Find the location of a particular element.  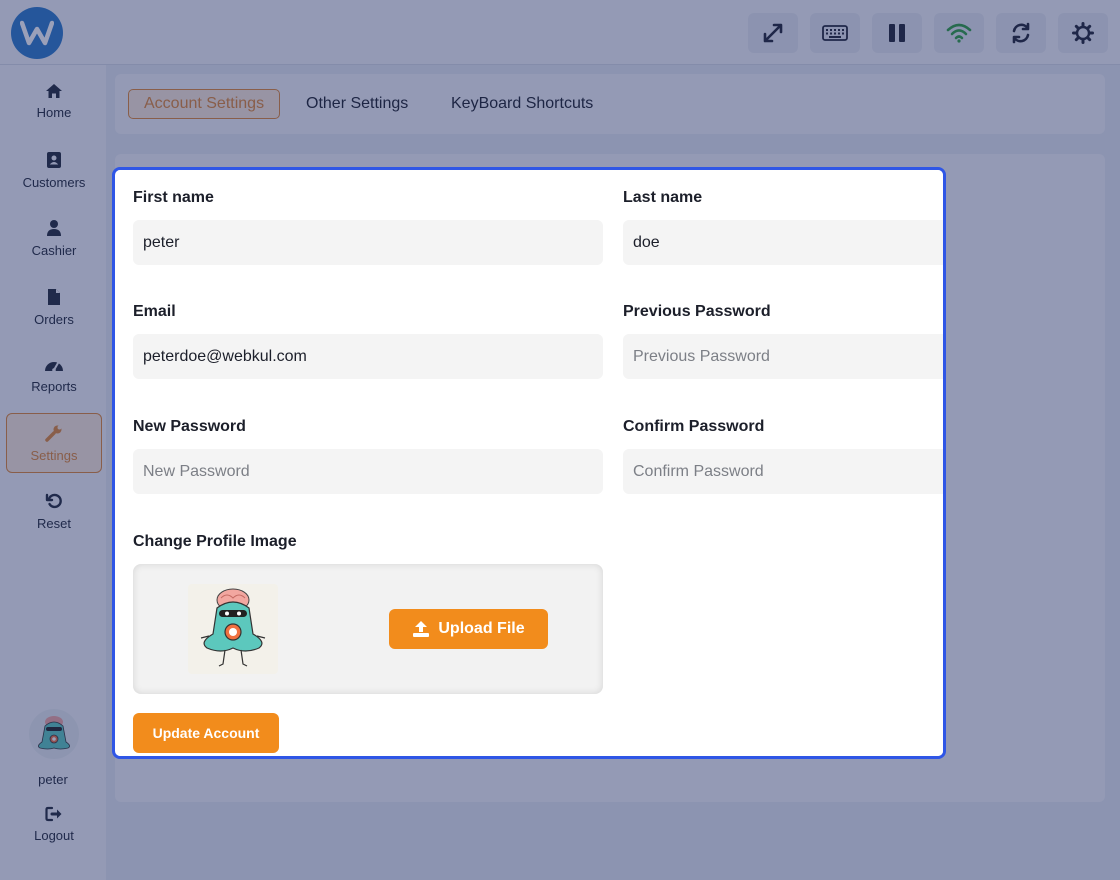

profile-image-label: Change Profile Image is located at coordinates (215, 541).